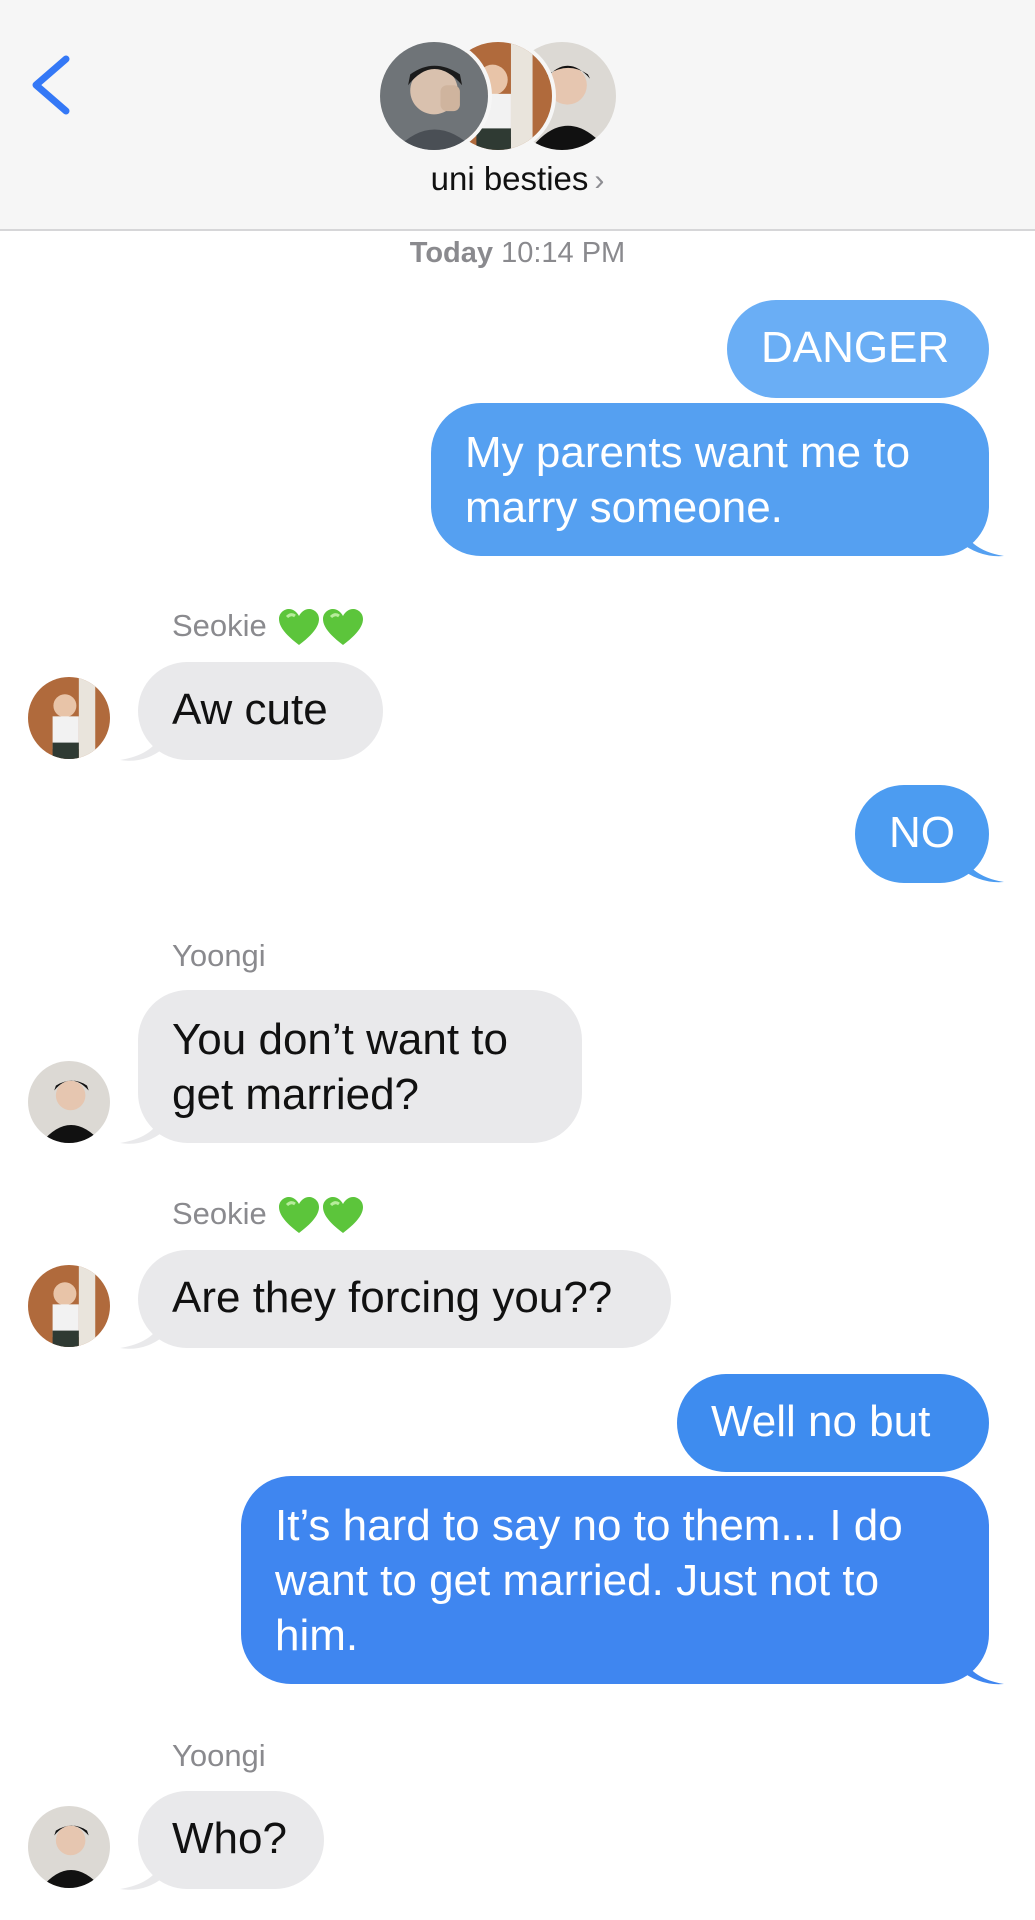  I want to click on timestamp-time: 10:14 PM, so click(563, 253).